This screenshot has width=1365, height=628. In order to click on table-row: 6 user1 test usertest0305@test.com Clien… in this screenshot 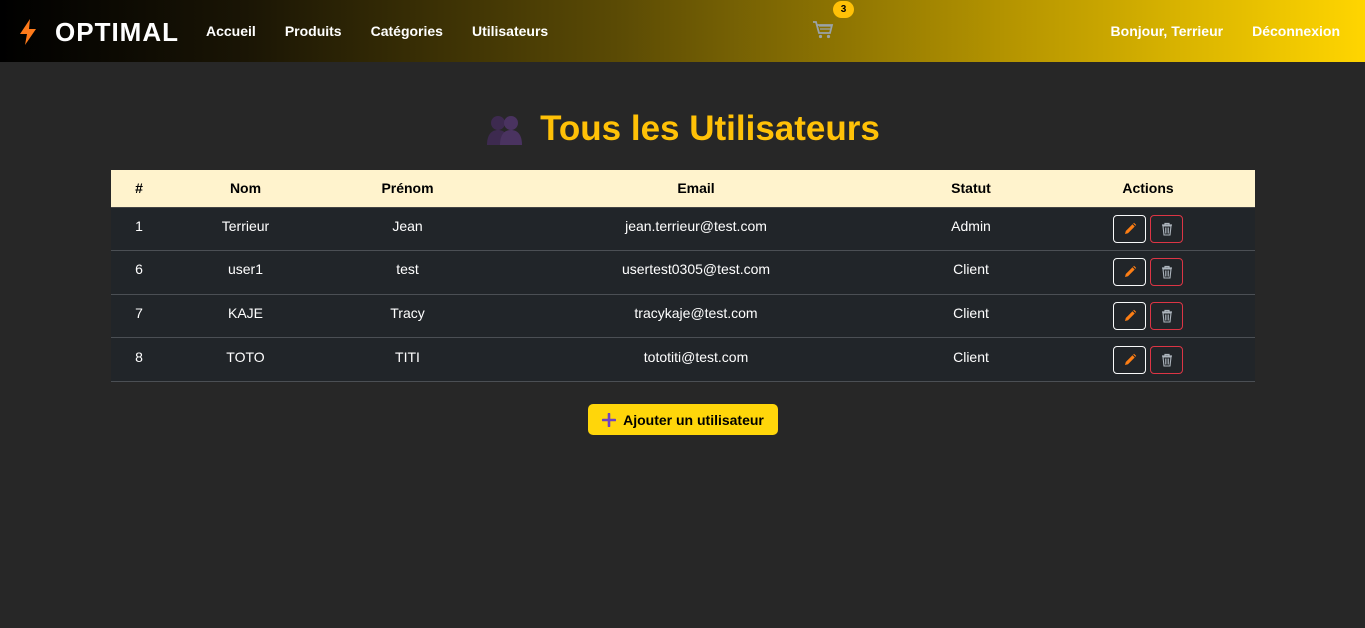, I will do `click(683, 272)`.